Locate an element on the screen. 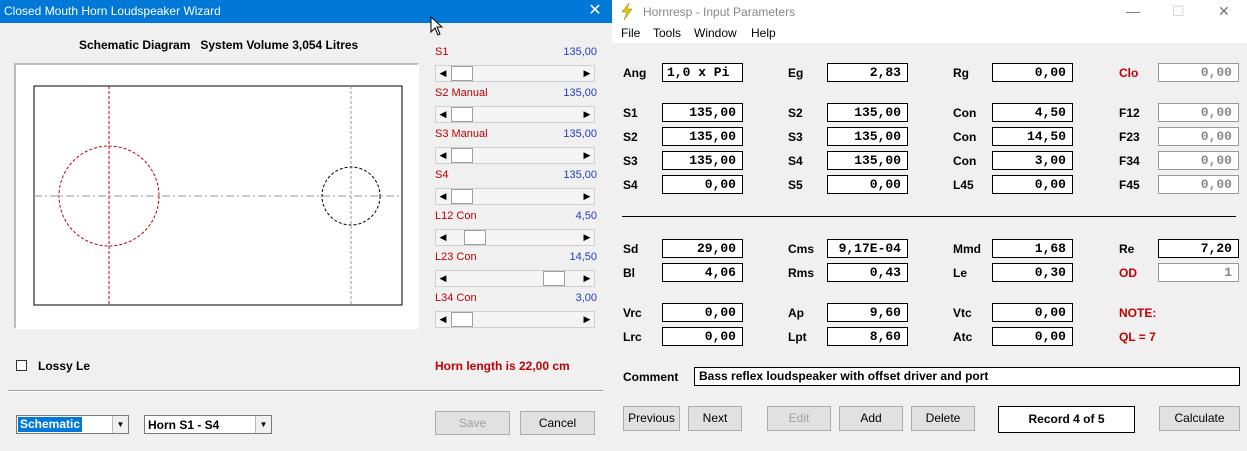  field-ap: 9,60 is located at coordinates (867, 312).